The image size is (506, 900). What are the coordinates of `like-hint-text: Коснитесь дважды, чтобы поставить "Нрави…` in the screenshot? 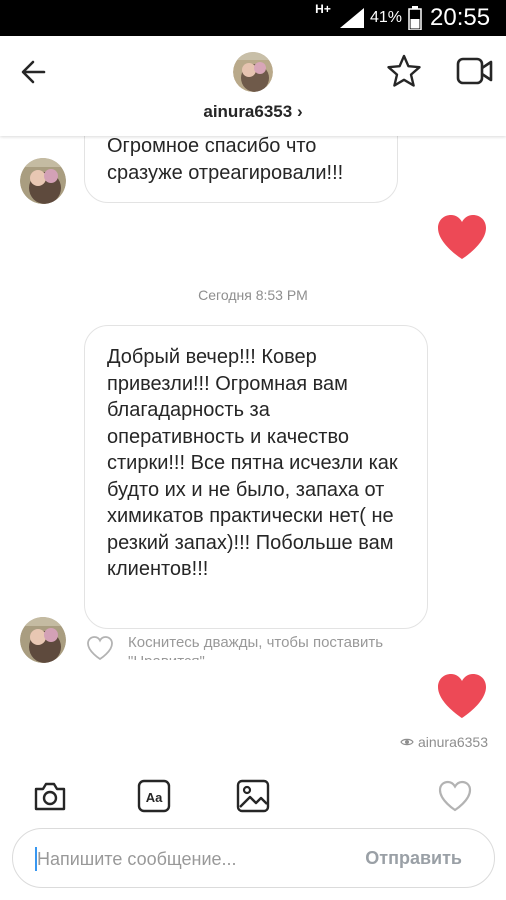 It's located at (256, 647).